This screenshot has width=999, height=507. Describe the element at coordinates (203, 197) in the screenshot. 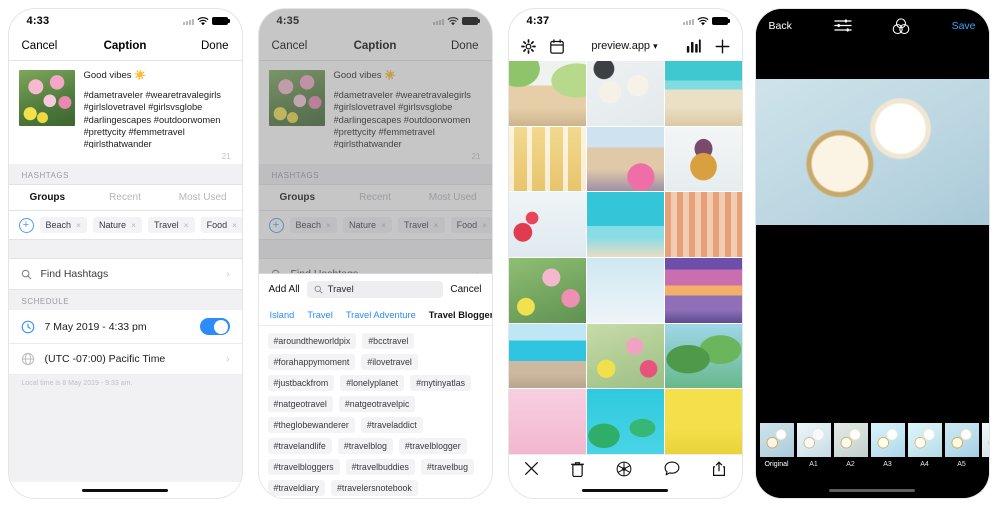

I see `tab-most-used: Most Used` at that location.